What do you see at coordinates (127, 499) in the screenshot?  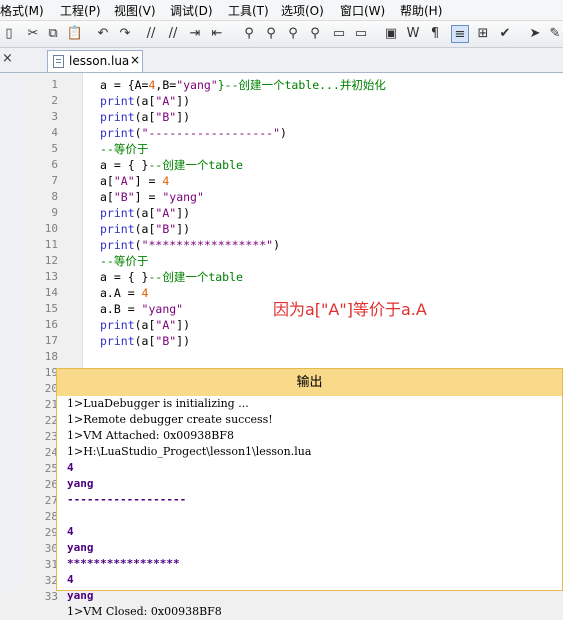 I see `output-line: ------------------` at bounding box center [127, 499].